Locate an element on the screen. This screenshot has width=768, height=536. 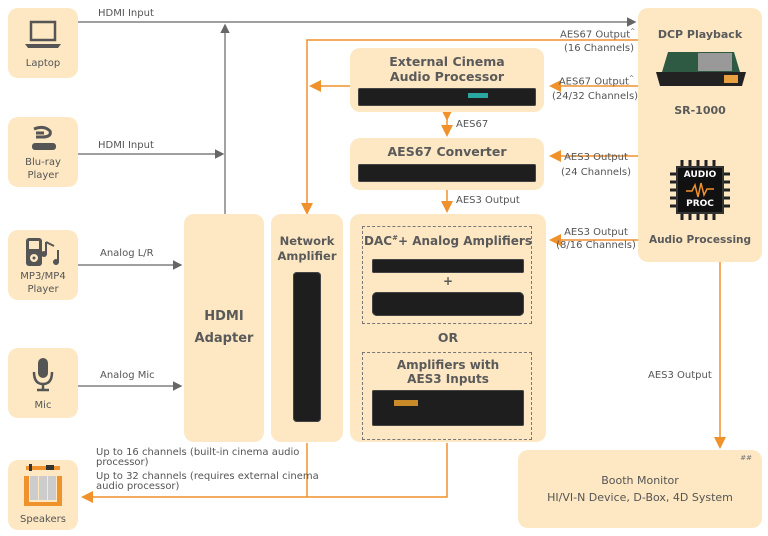
speakers-box: Speakers is located at coordinates (43, 495).